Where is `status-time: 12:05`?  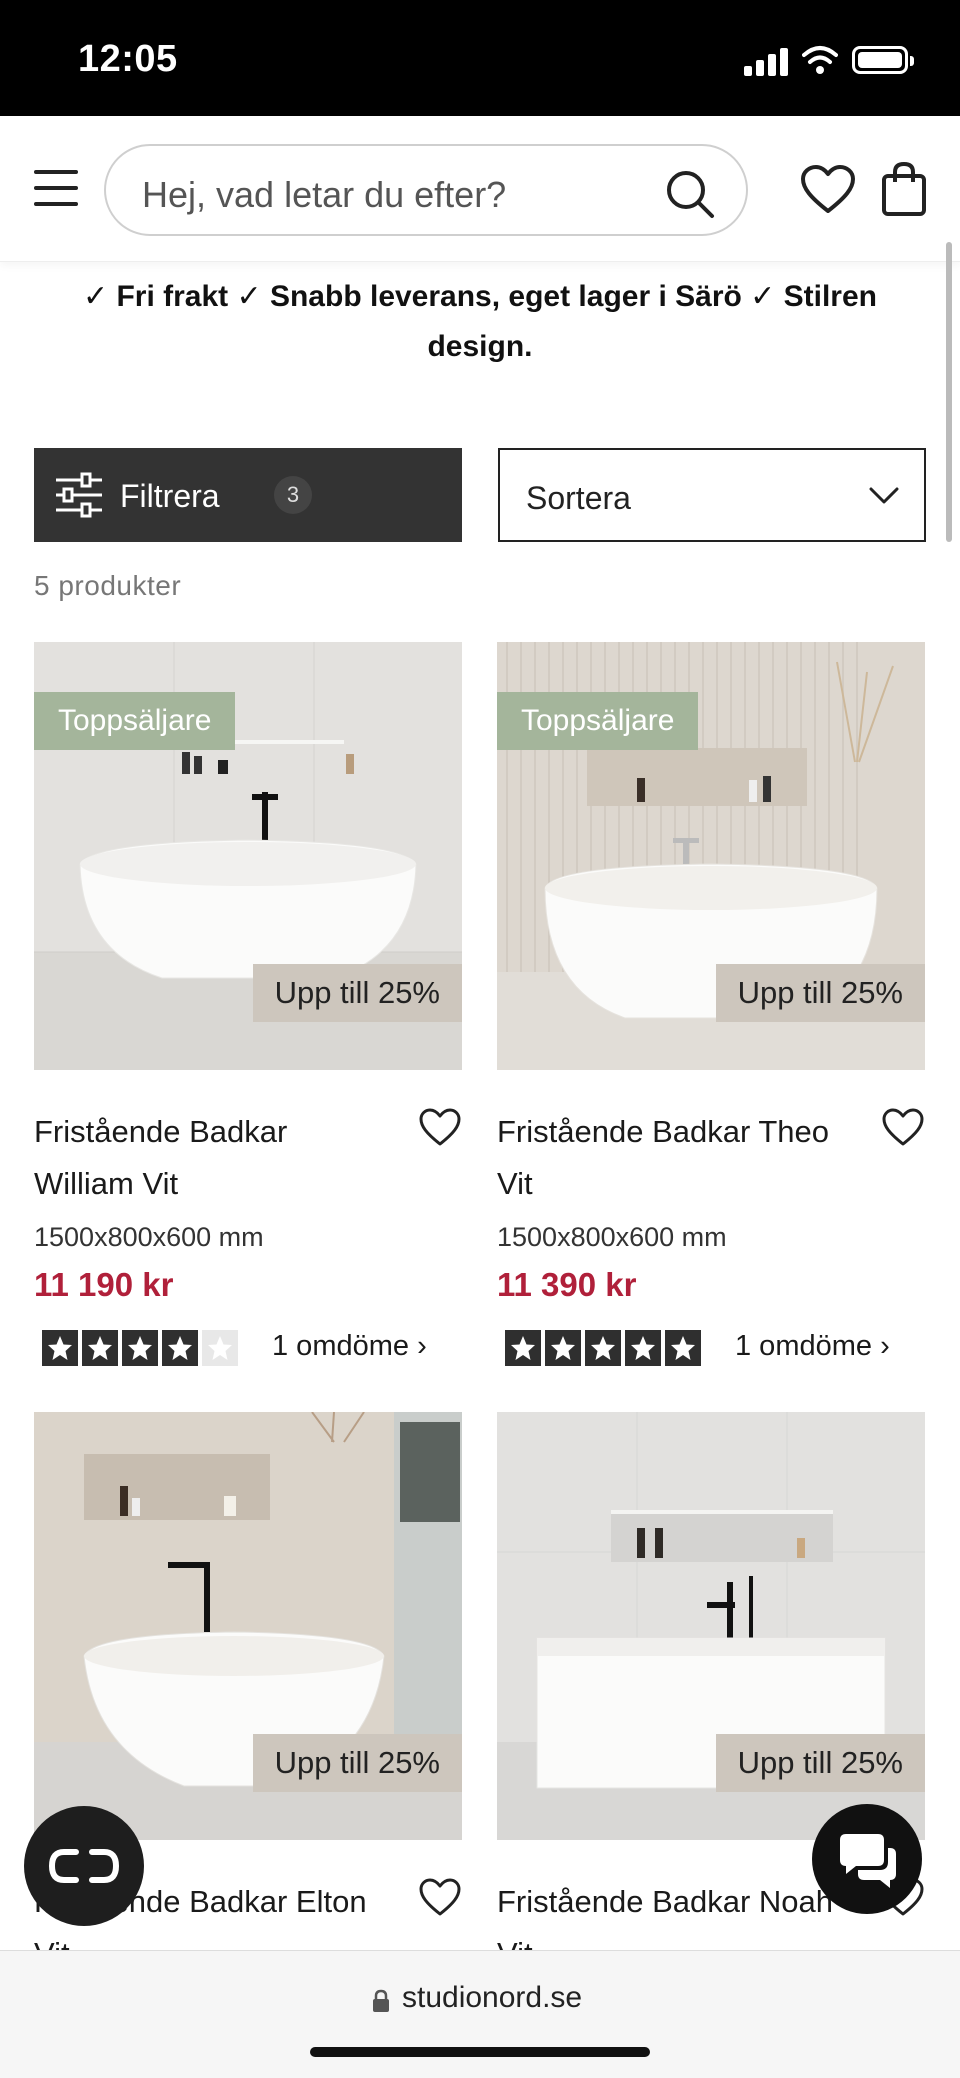 status-time: 12:05 is located at coordinates (128, 59).